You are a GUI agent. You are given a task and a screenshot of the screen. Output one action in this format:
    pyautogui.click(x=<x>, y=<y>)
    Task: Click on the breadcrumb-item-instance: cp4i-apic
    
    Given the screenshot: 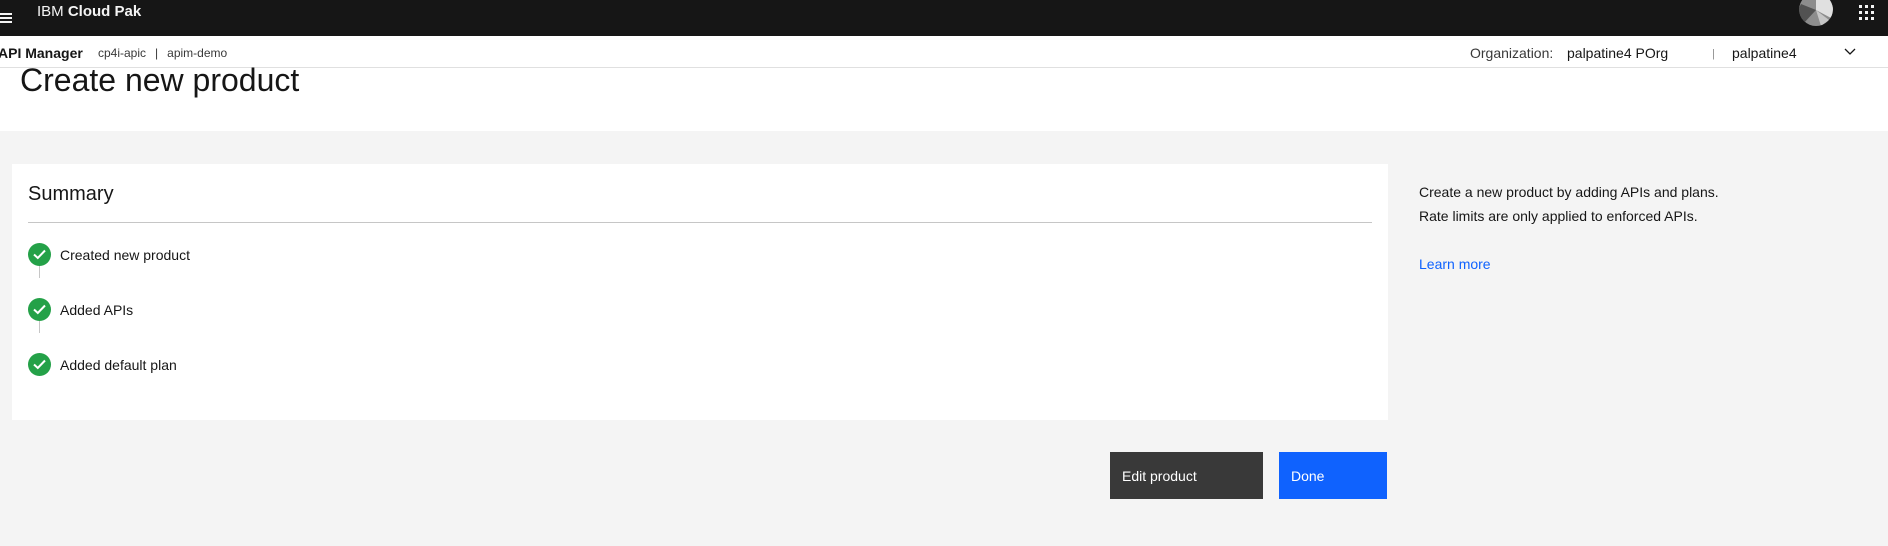 What is the action you would take?
    pyautogui.click(x=122, y=53)
    